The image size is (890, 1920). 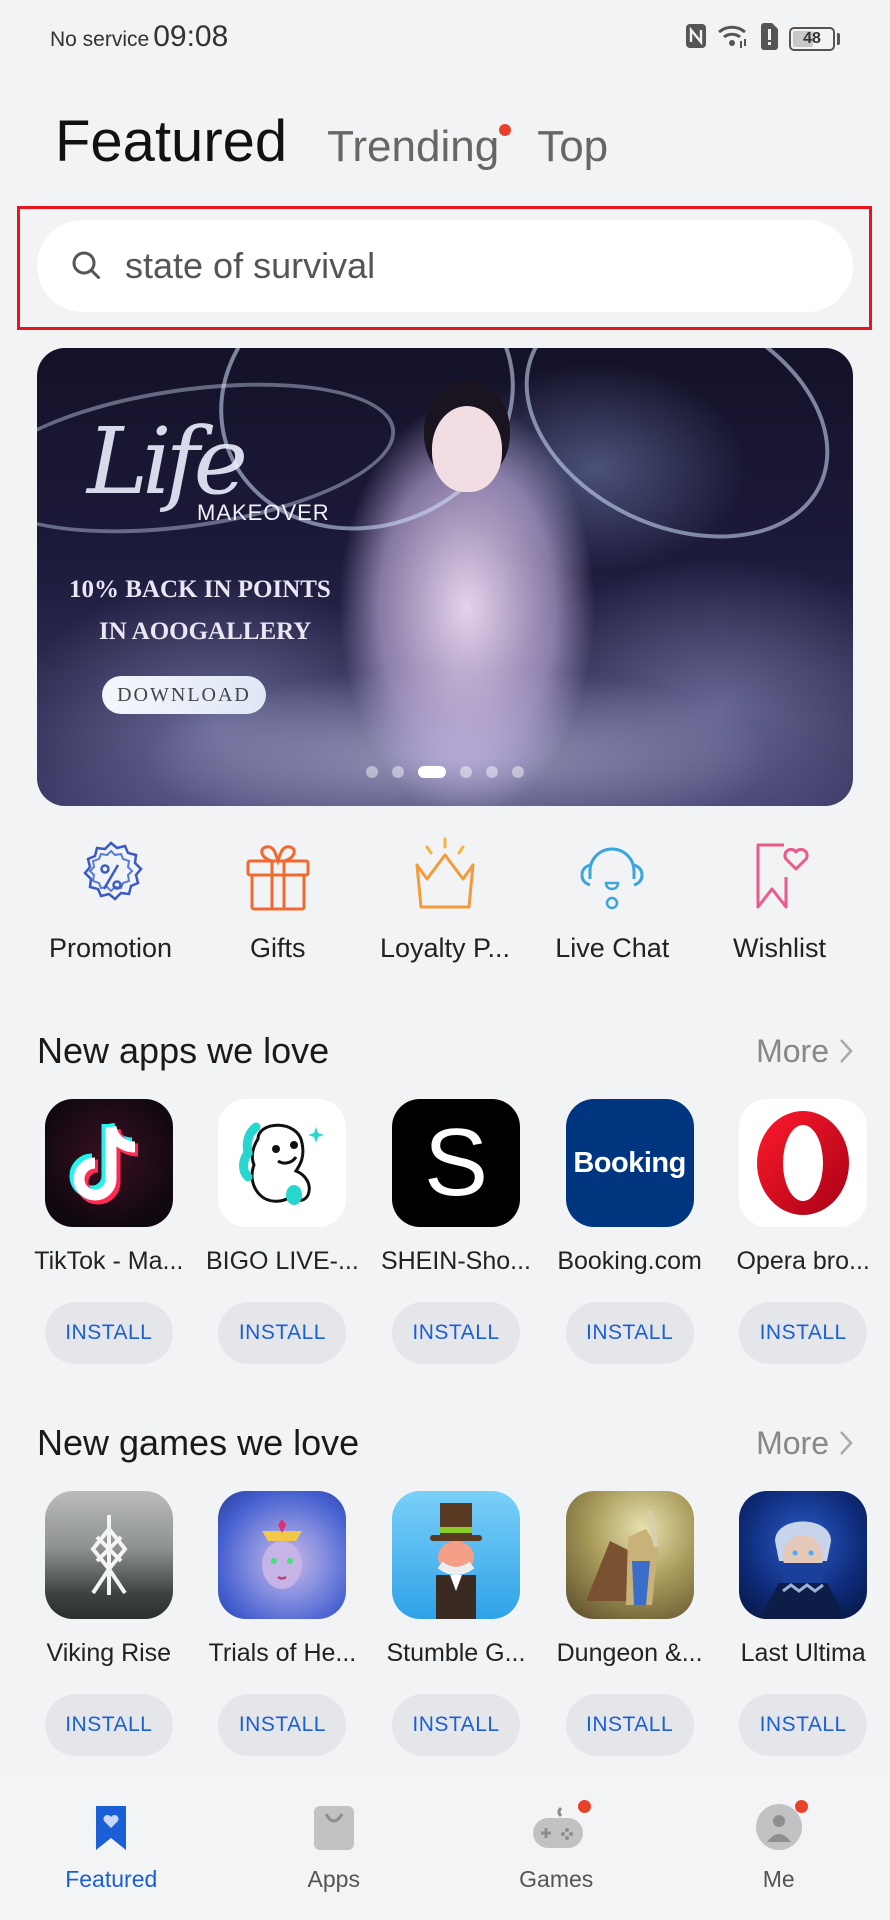 What do you see at coordinates (112, 871) in the screenshot?
I see `promotion-badge-icon` at bounding box center [112, 871].